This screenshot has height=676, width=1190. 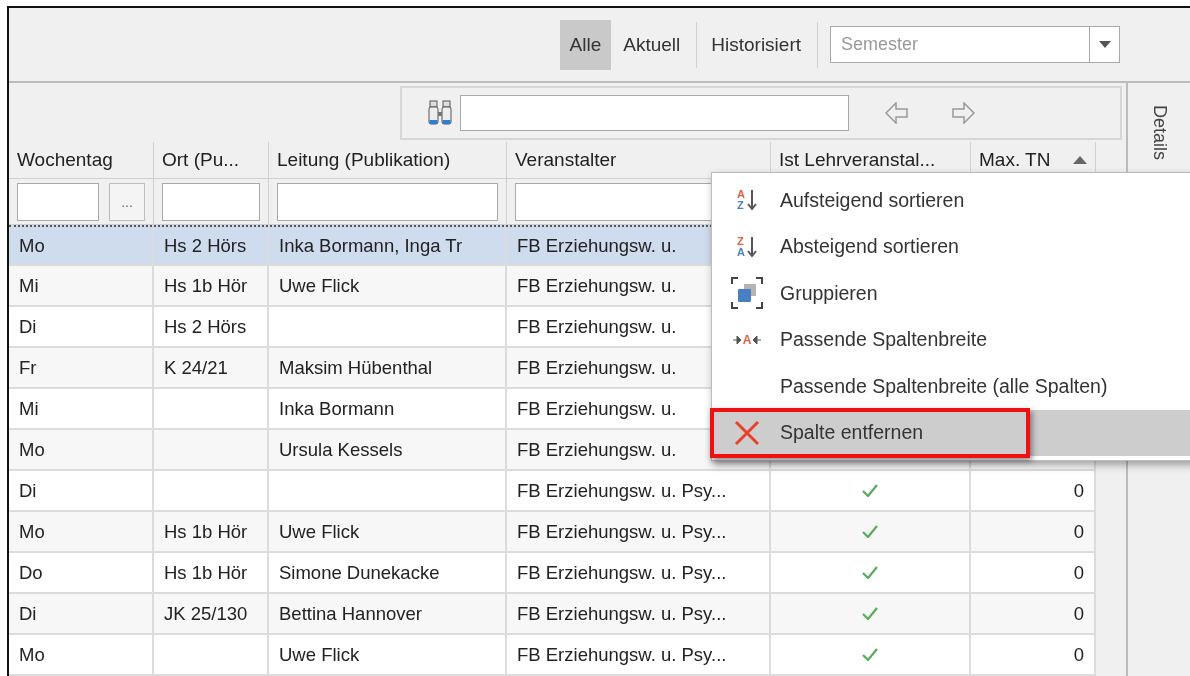 What do you see at coordinates (350, 613) in the screenshot?
I see `table-cell: Bettina Hannover` at bounding box center [350, 613].